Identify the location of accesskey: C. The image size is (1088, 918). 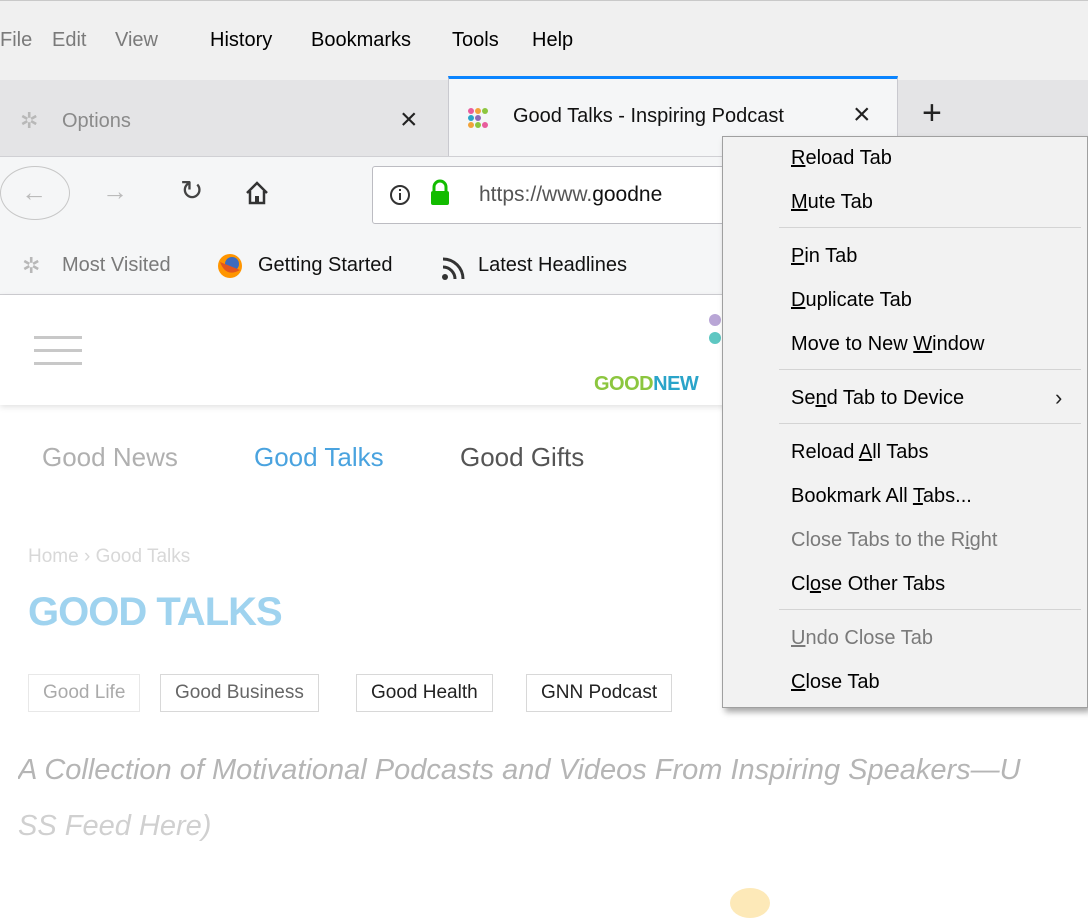
(798, 682).